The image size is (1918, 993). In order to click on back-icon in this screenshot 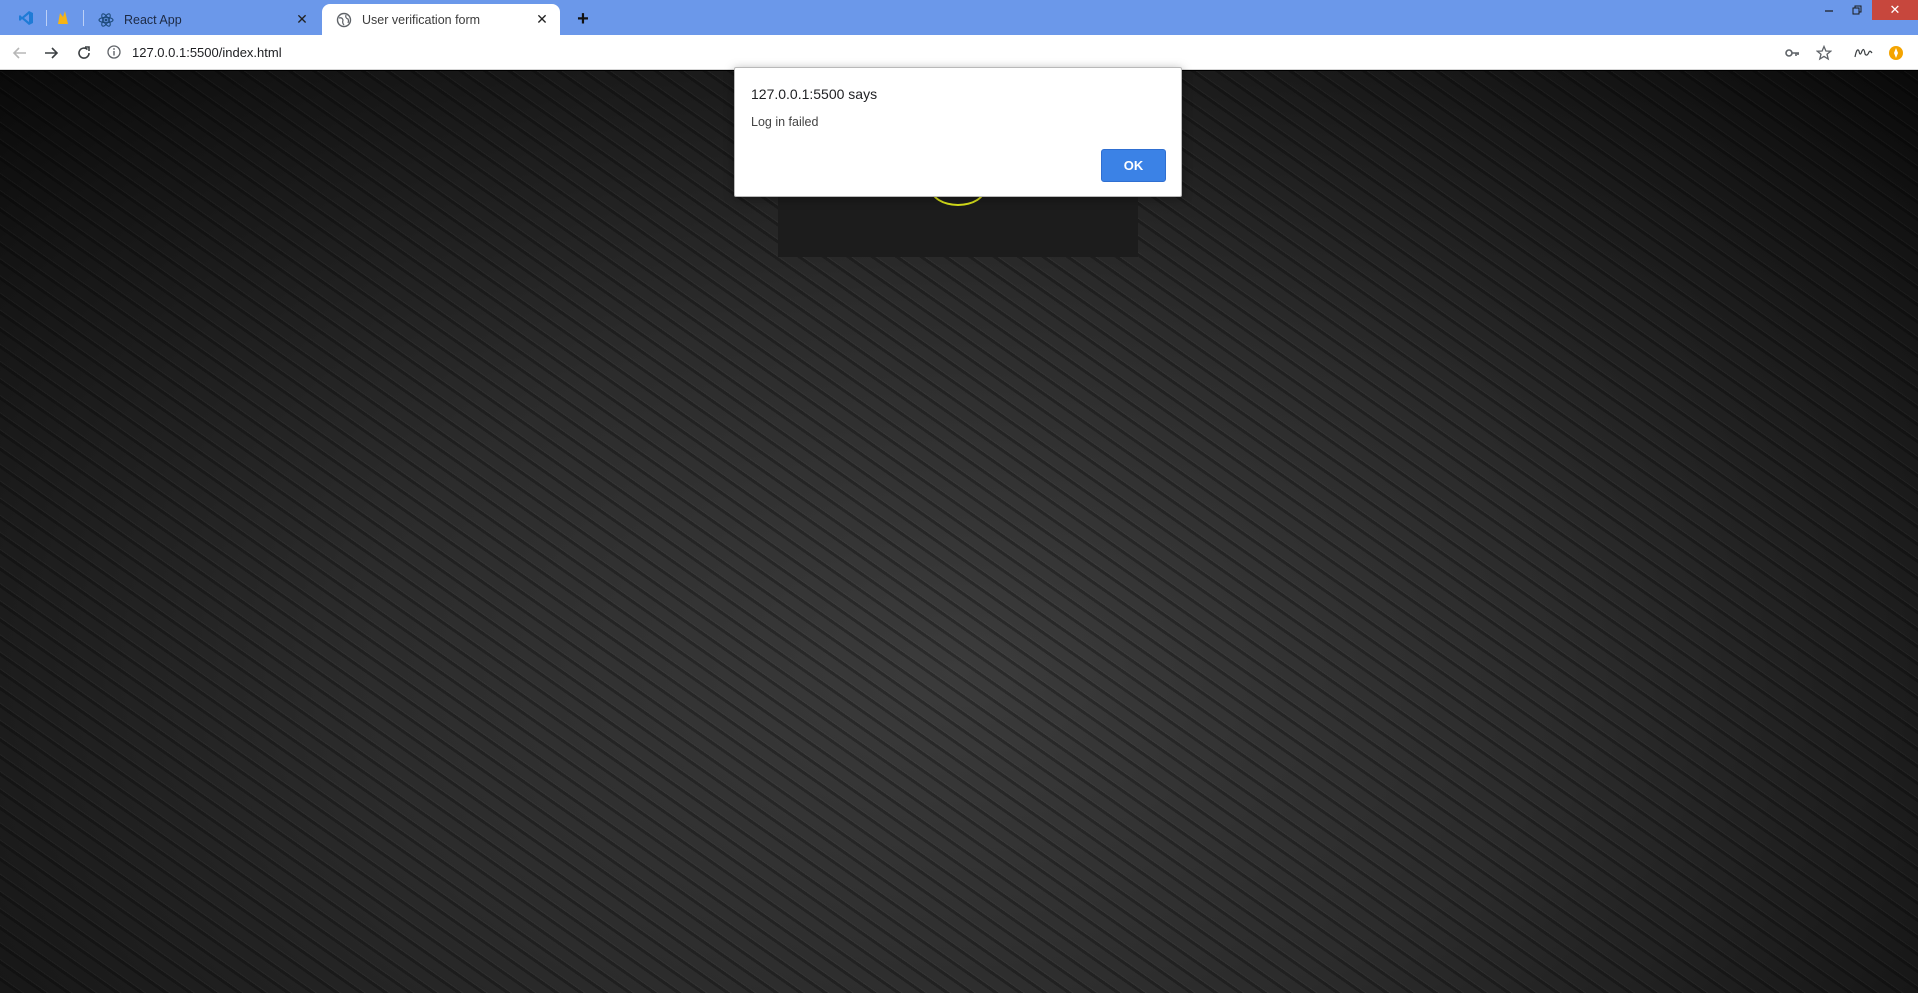, I will do `click(20, 53)`.